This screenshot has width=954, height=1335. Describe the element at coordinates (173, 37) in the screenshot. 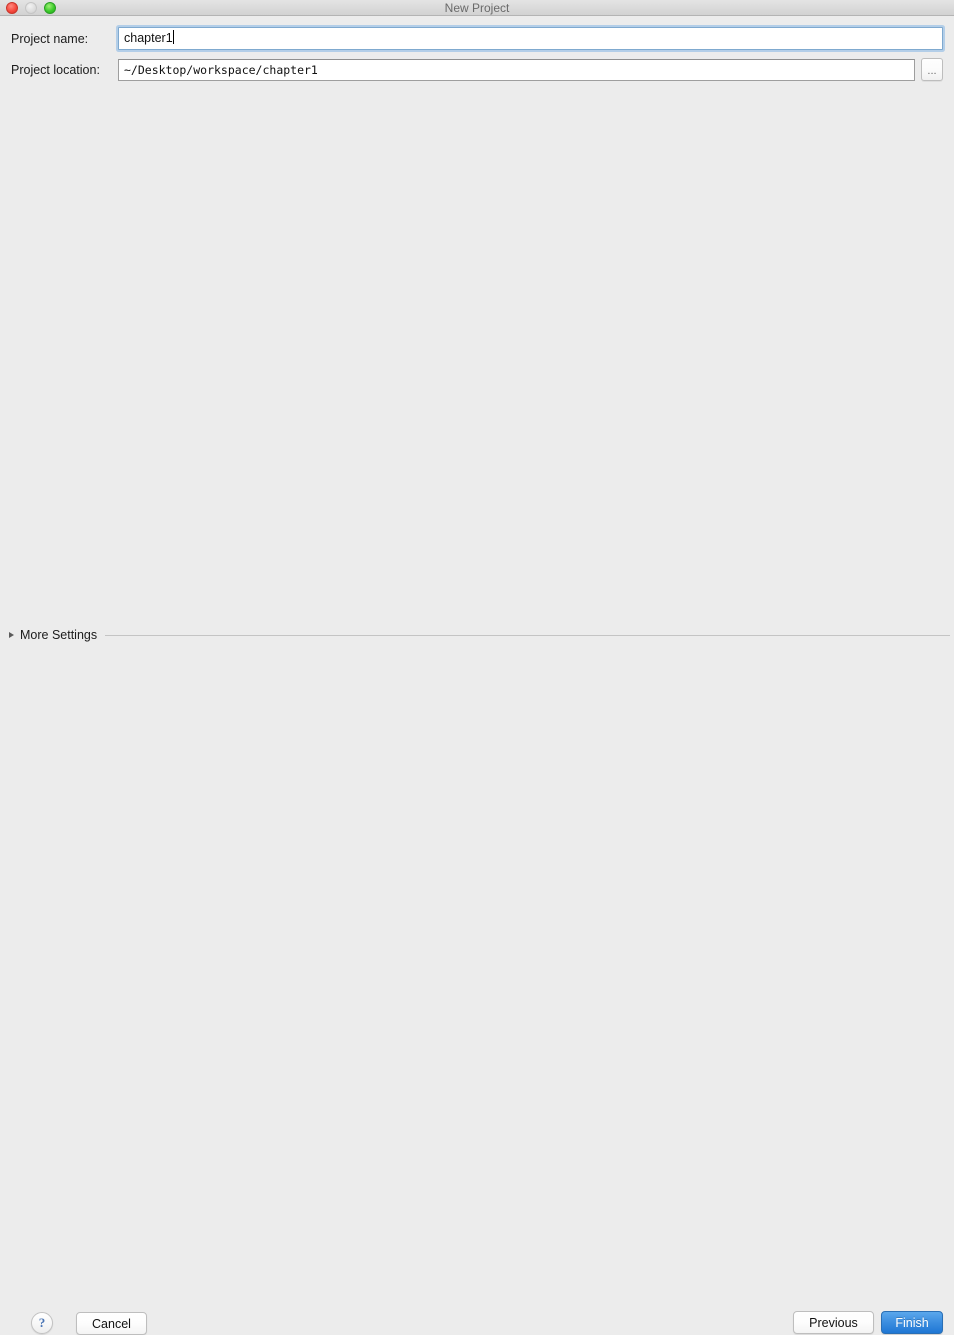

I see `text-caret` at that location.